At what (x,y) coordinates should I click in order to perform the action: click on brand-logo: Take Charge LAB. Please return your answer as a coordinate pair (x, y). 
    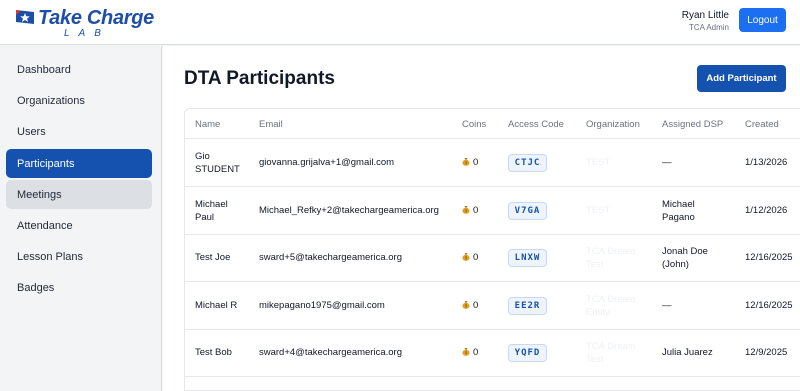
    Looking at the image, I should click on (84, 23).